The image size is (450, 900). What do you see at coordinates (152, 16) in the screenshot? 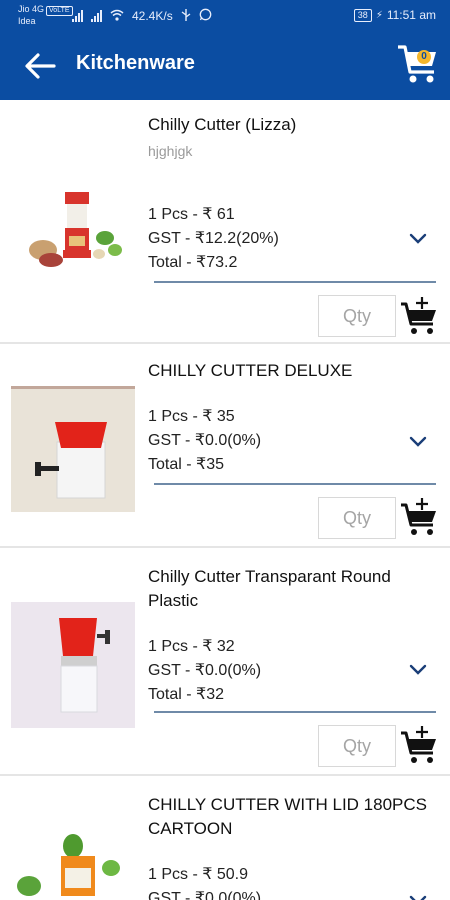
I see `network-speed: 42.4K/s` at bounding box center [152, 16].